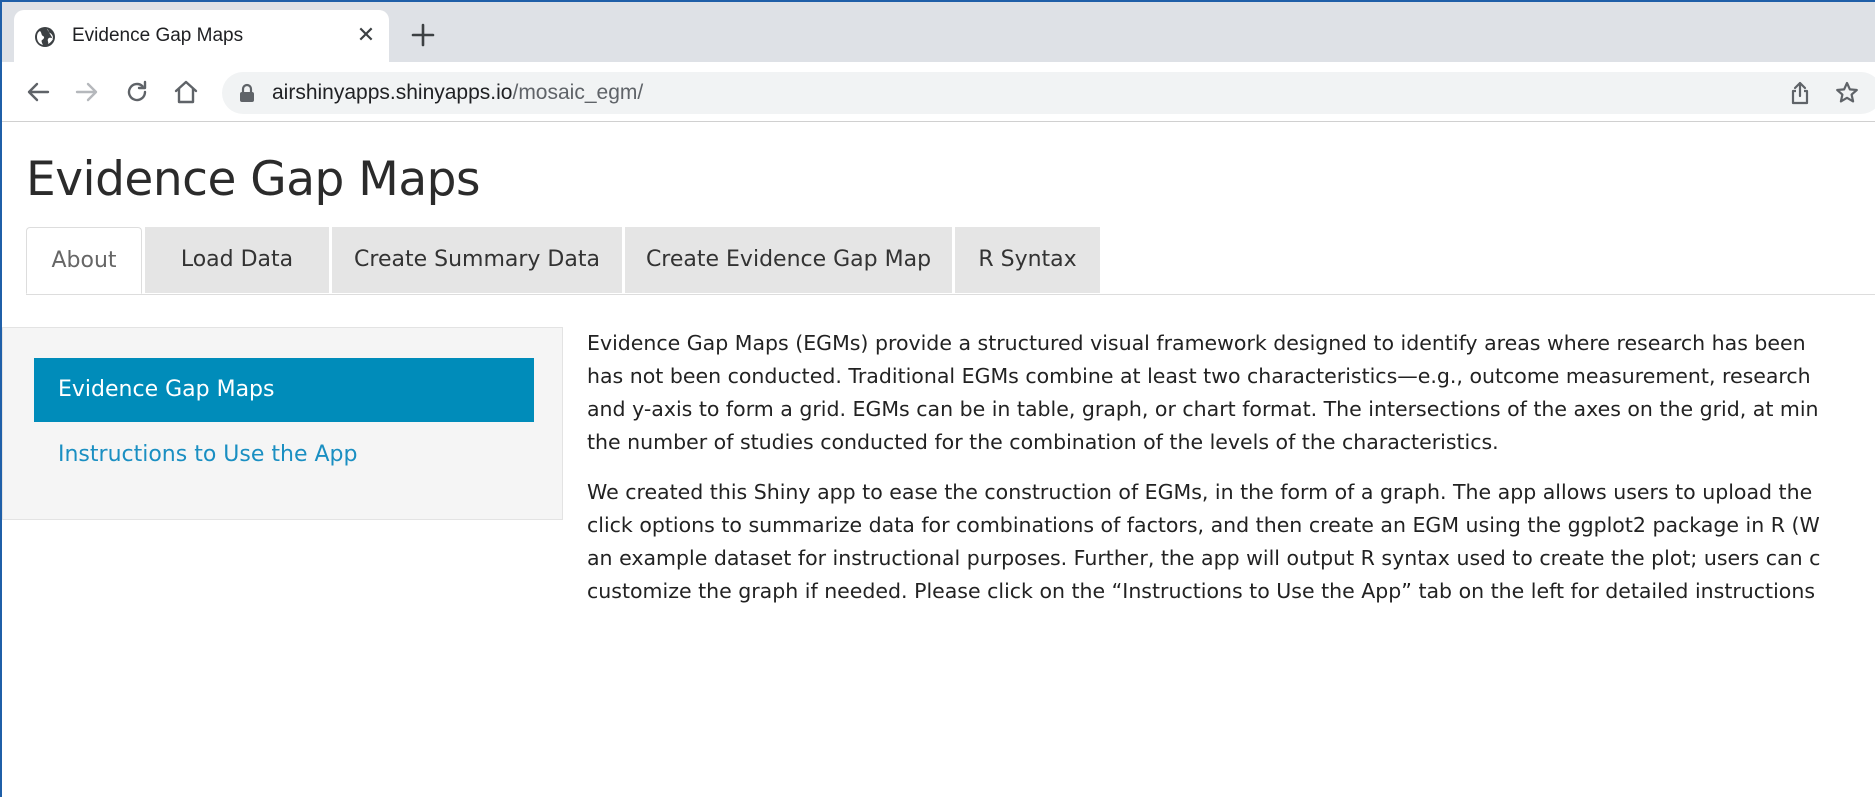  Describe the element at coordinates (578, 92) in the screenshot. I see `url-path: /mosaic_egm/` at that location.